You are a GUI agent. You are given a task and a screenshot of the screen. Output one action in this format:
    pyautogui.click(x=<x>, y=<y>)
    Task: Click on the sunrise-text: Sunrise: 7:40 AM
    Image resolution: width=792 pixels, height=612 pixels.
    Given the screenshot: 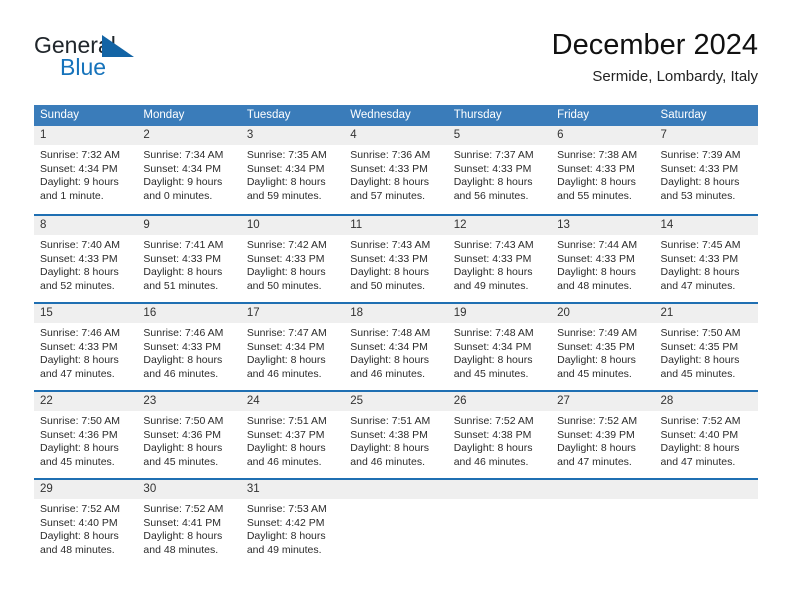 What is the action you would take?
    pyautogui.click(x=80, y=245)
    